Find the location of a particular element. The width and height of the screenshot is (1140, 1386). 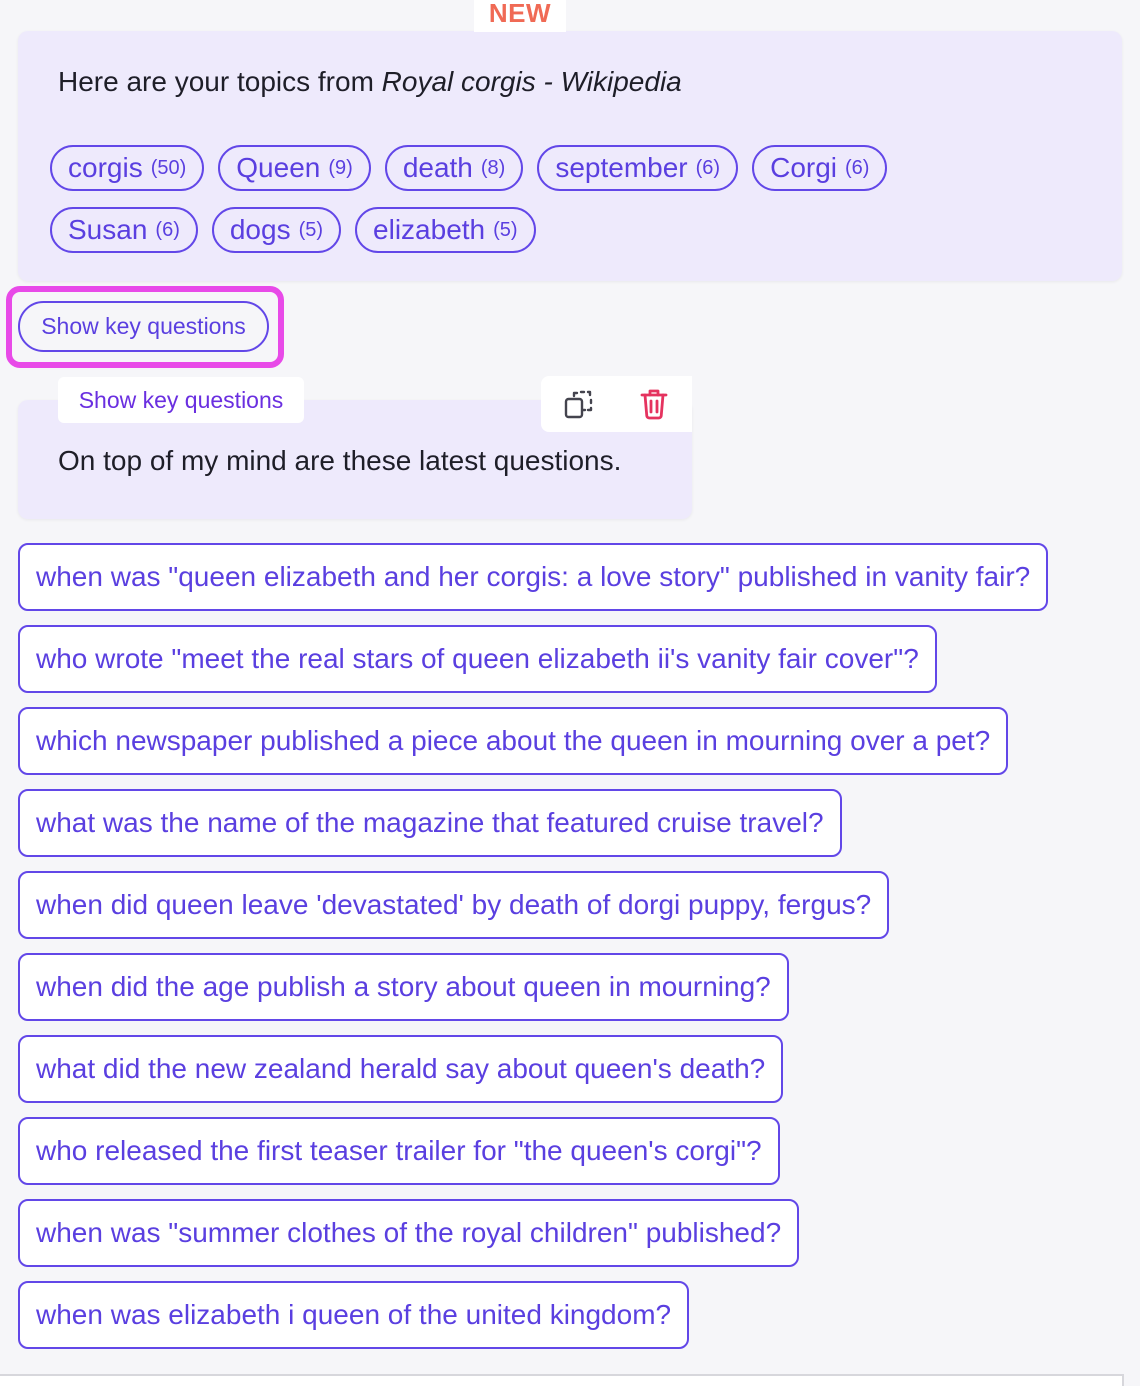

topic-chip-elizabeth: elizabeth (5) is located at coordinates (445, 230).